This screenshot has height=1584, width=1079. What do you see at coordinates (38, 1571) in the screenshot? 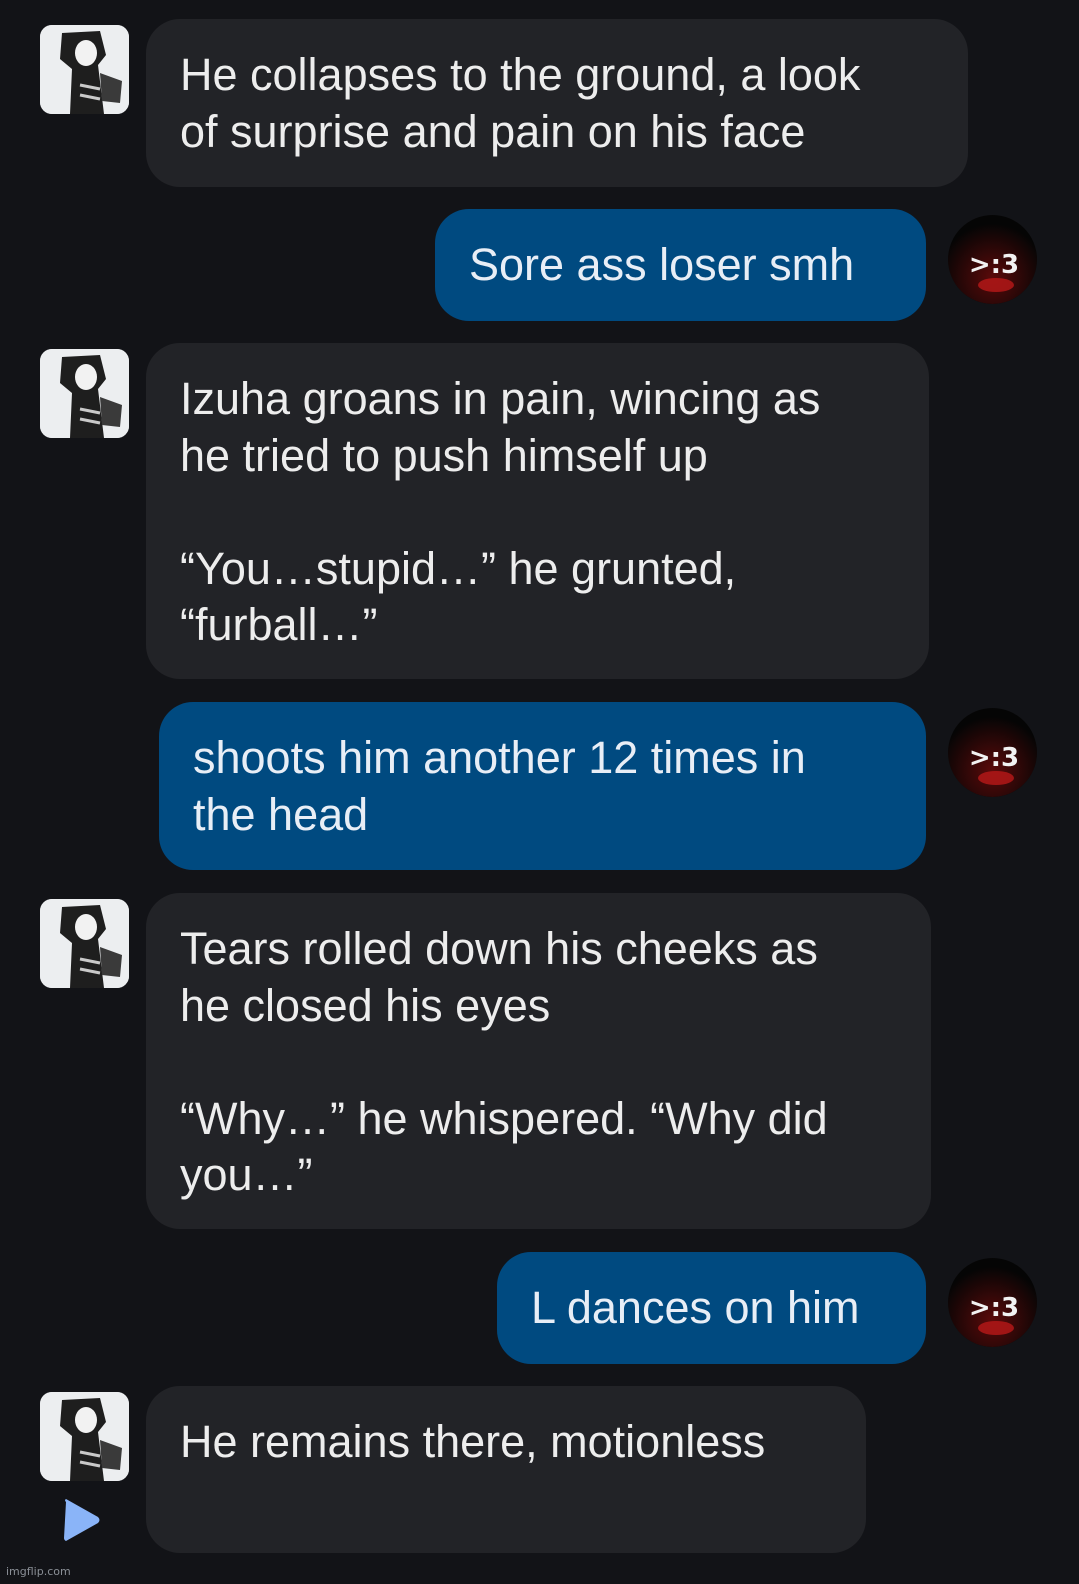
I see `watermark: imgflip.com` at bounding box center [38, 1571].